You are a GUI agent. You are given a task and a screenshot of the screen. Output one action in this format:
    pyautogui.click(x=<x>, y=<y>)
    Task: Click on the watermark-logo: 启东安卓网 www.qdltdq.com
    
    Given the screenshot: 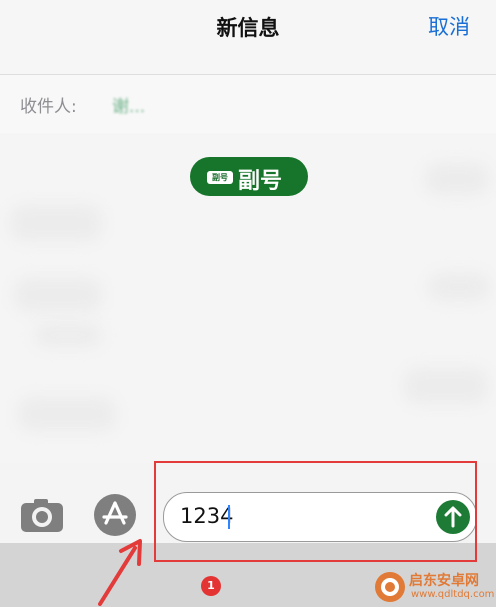 What is the action you would take?
    pyautogui.click(x=433, y=587)
    